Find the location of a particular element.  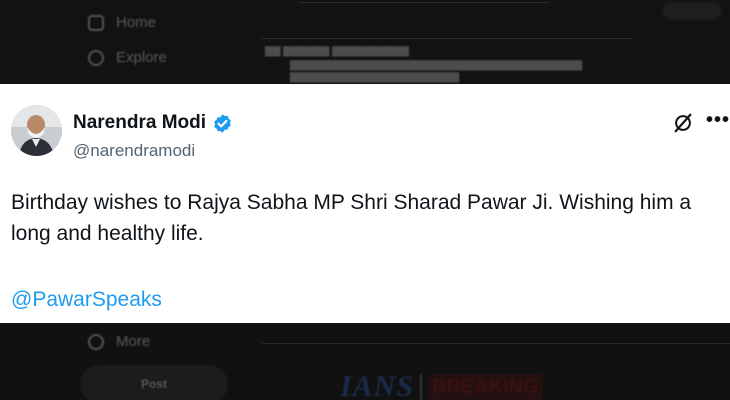

news-watermark: IANS BREAKING is located at coordinates (441, 385).